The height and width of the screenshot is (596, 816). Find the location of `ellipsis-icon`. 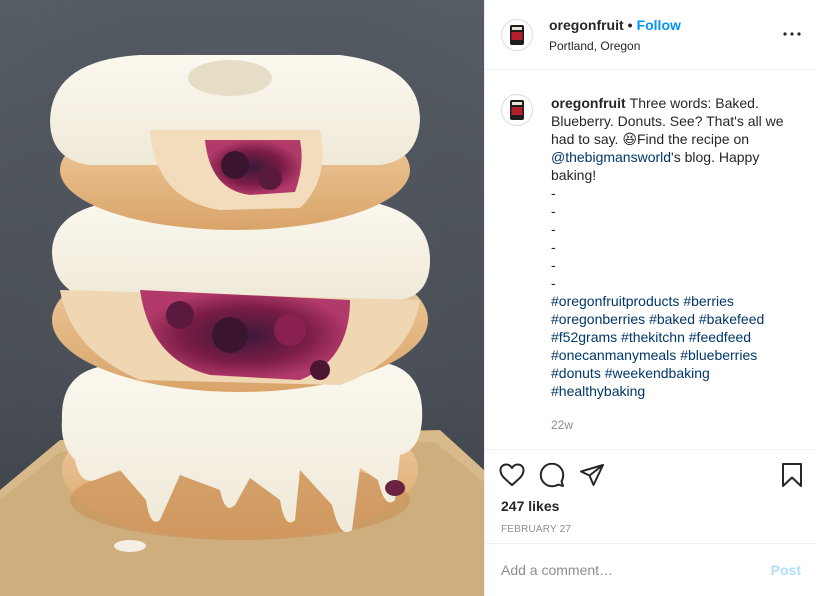

ellipsis-icon is located at coordinates (792, 34).